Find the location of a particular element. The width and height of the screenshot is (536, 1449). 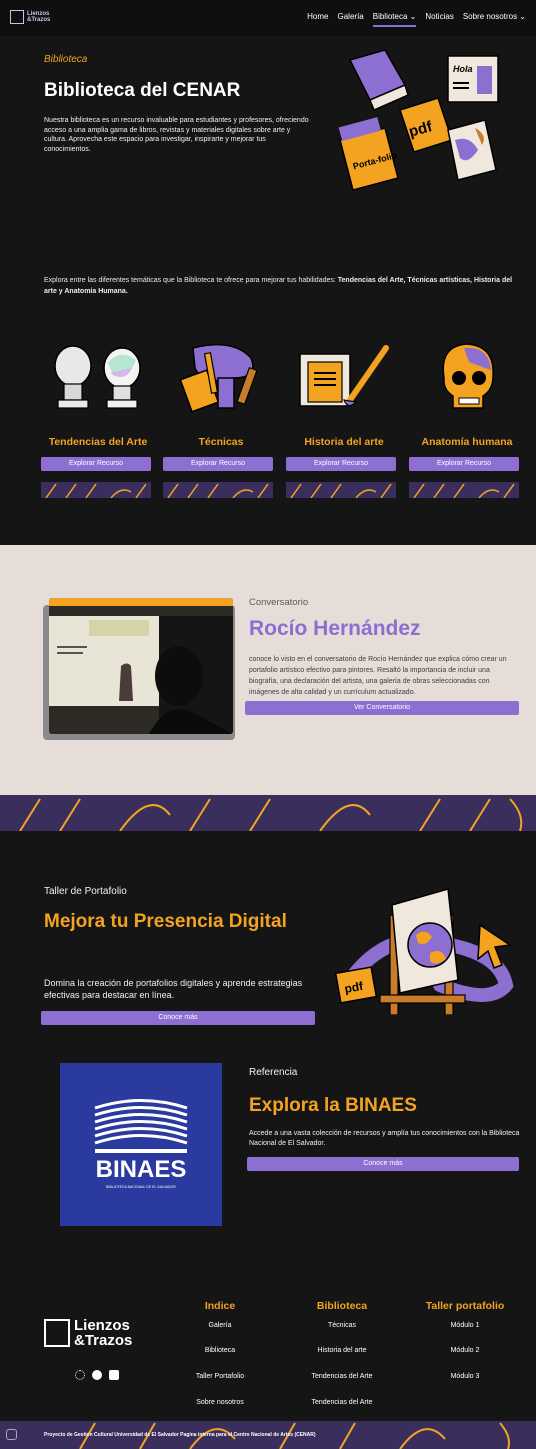

footer-logo-wordmark: Lienzos &Trazos is located at coordinates (103, 1333).